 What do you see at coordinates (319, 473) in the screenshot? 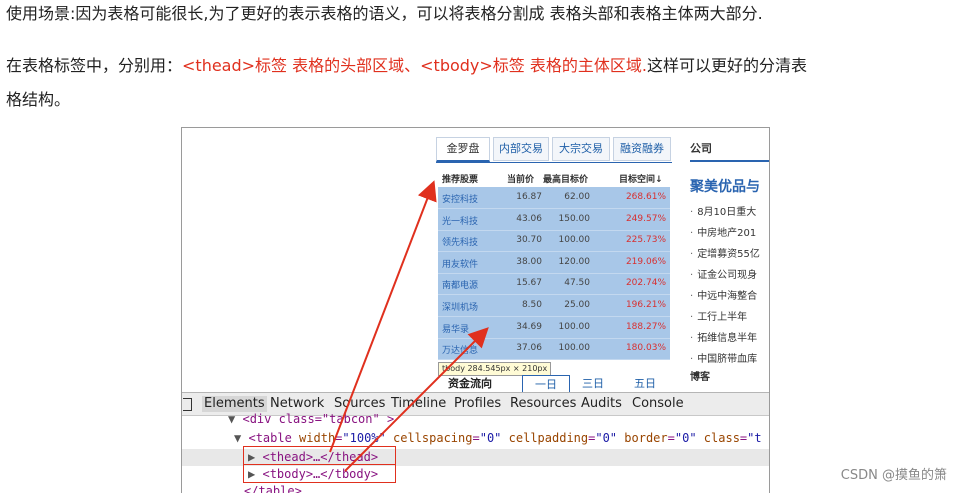
I see `tbody-annotation-box` at bounding box center [319, 473].